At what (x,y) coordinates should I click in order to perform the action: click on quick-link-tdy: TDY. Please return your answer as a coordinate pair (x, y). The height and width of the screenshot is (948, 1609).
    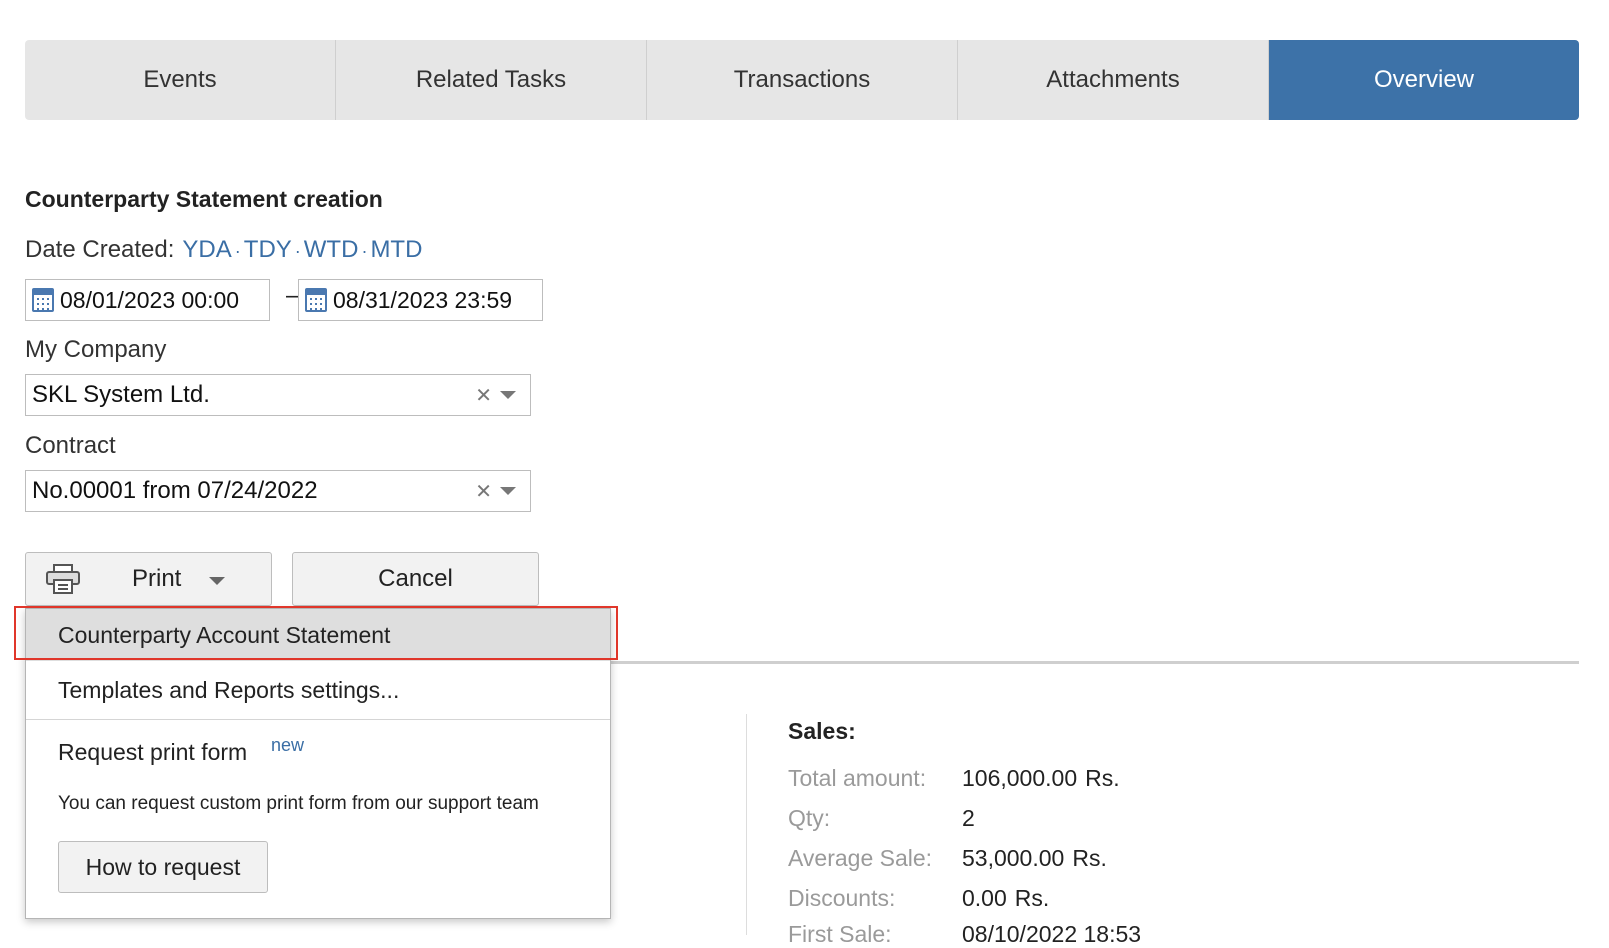
    Looking at the image, I should click on (268, 250).